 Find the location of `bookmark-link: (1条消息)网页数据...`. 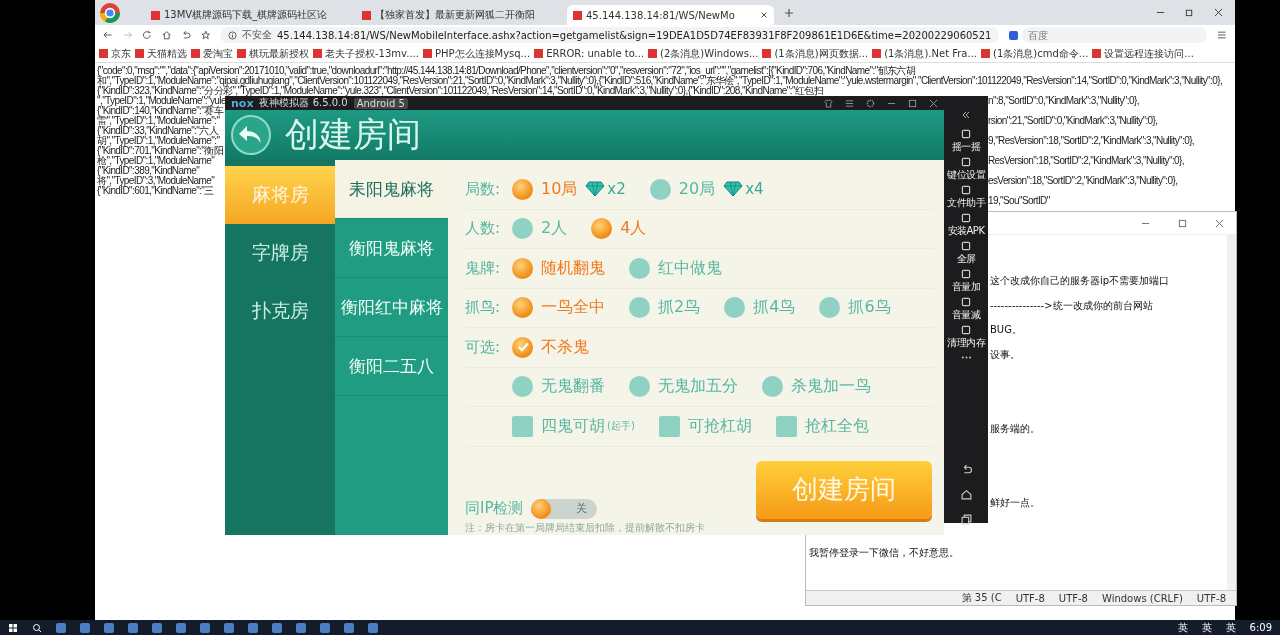

bookmark-link: (1条消息)网页数据... is located at coordinates (815, 53).